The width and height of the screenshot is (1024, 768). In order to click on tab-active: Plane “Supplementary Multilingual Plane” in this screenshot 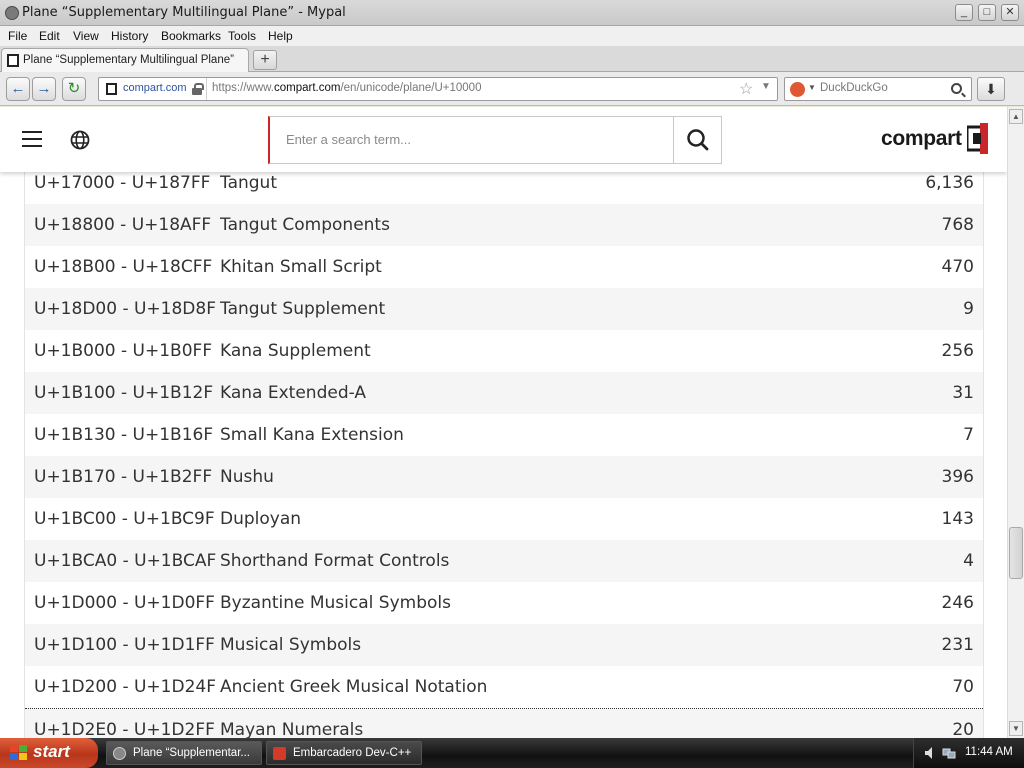, I will do `click(125, 60)`.